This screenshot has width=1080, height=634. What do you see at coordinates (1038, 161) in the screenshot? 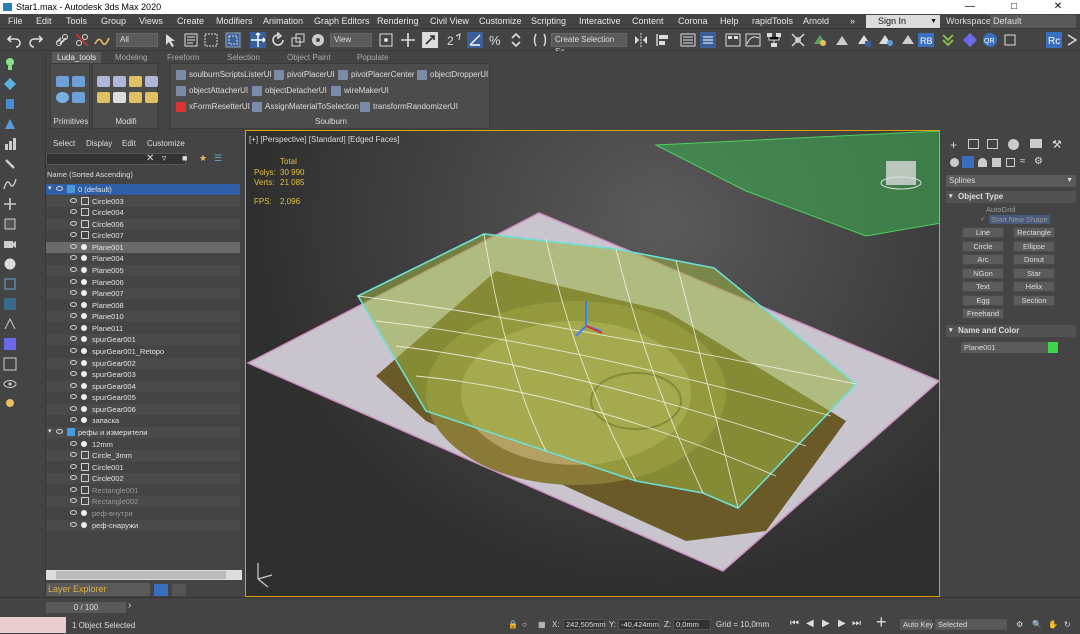
I see `systems-icon: ⚙` at bounding box center [1038, 161].